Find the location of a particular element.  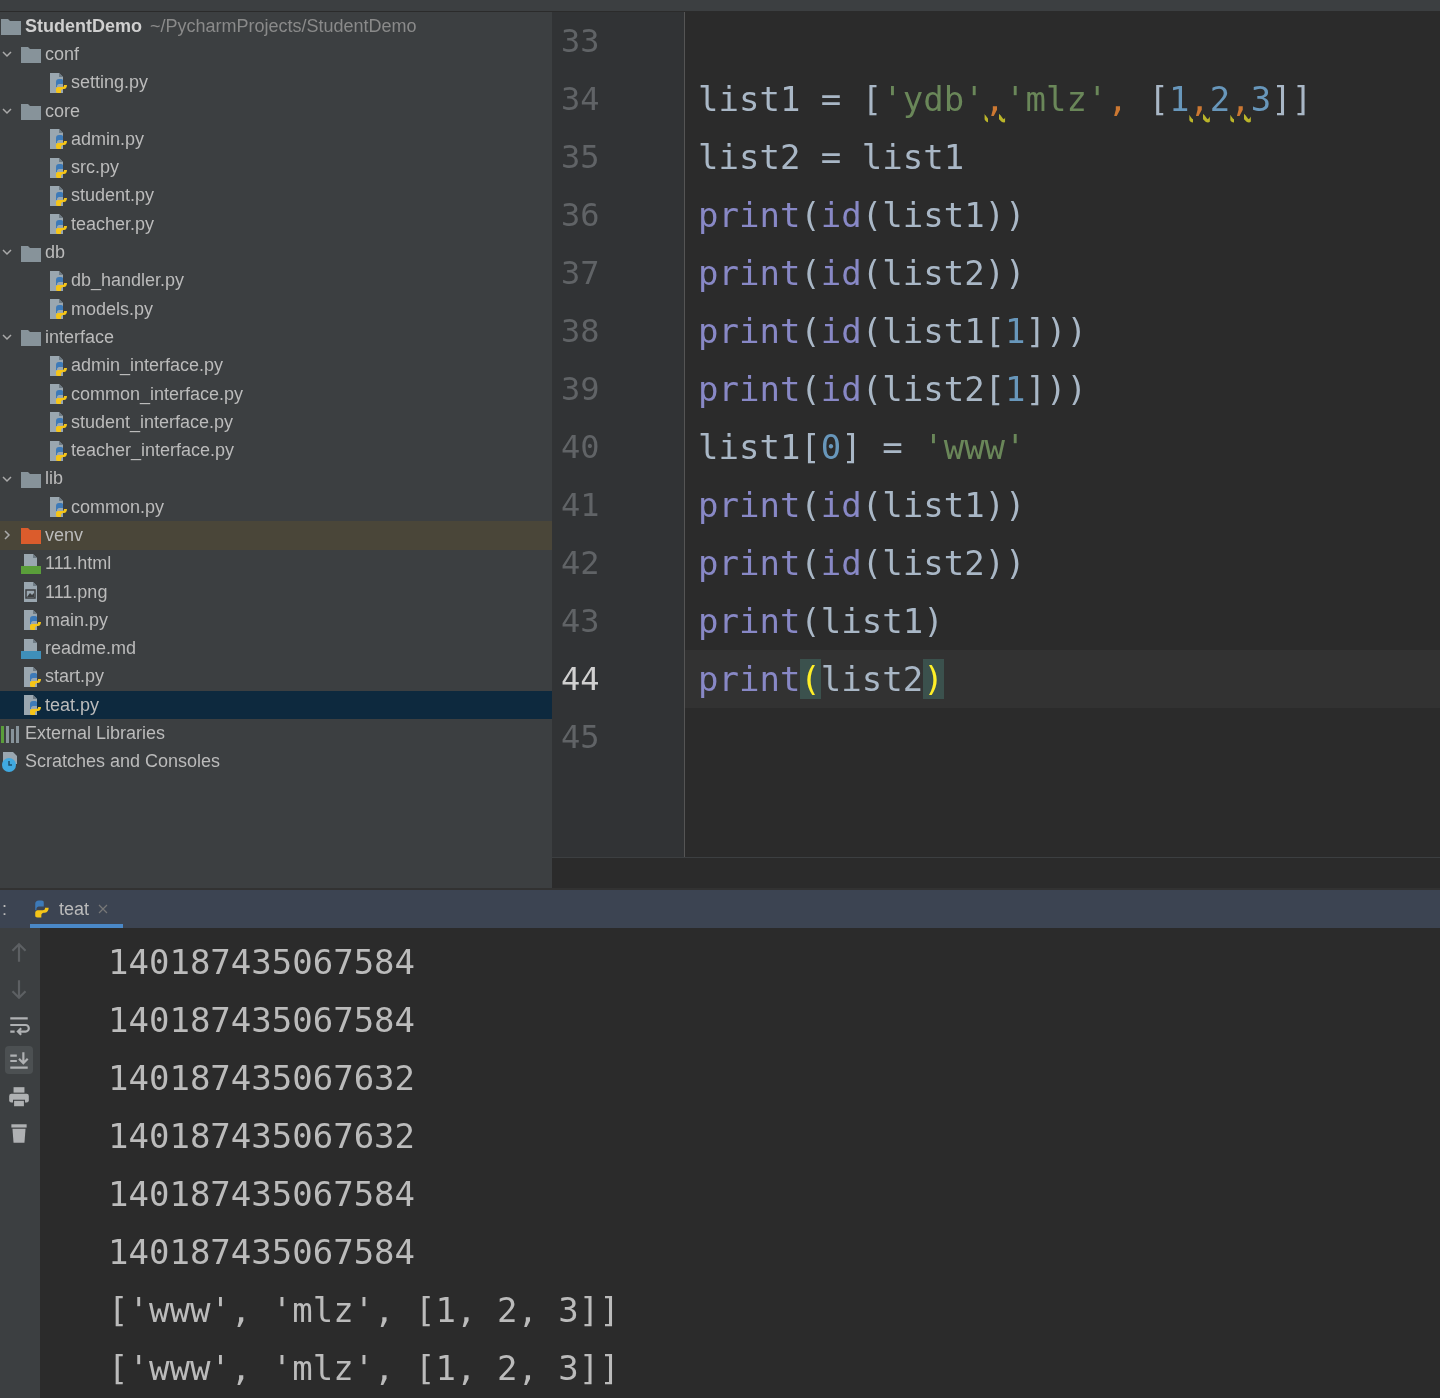

tree-item: common.py is located at coordinates (276, 507).